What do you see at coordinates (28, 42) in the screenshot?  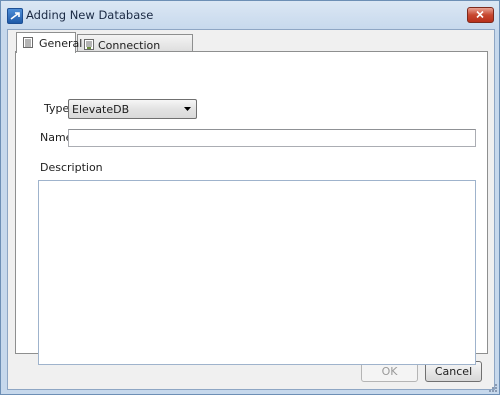 I see `general-tab-icon` at bounding box center [28, 42].